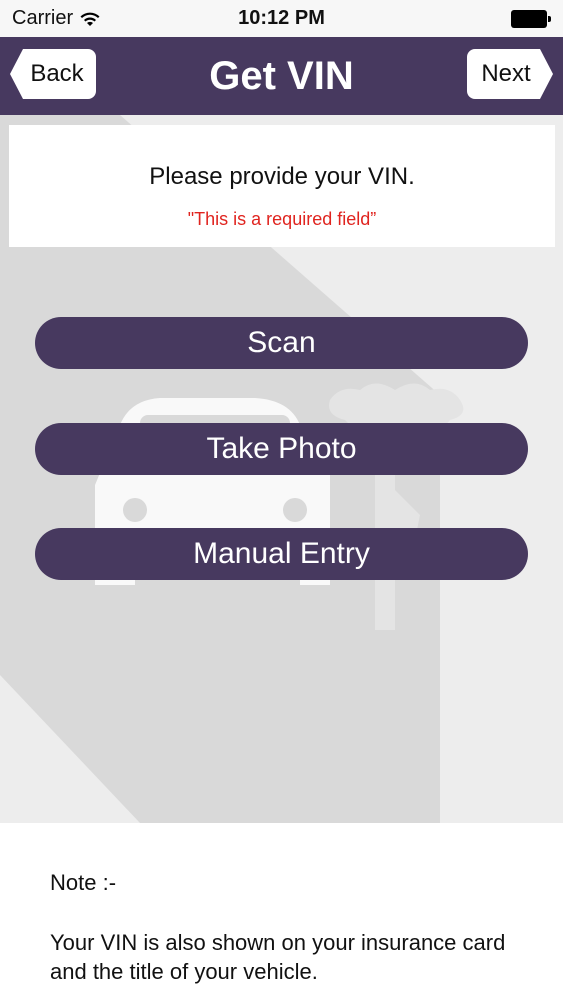  What do you see at coordinates (281, 449) in the screenshot?
I see `take-photo-button: Take Photo` at bounding box center [281, 449].